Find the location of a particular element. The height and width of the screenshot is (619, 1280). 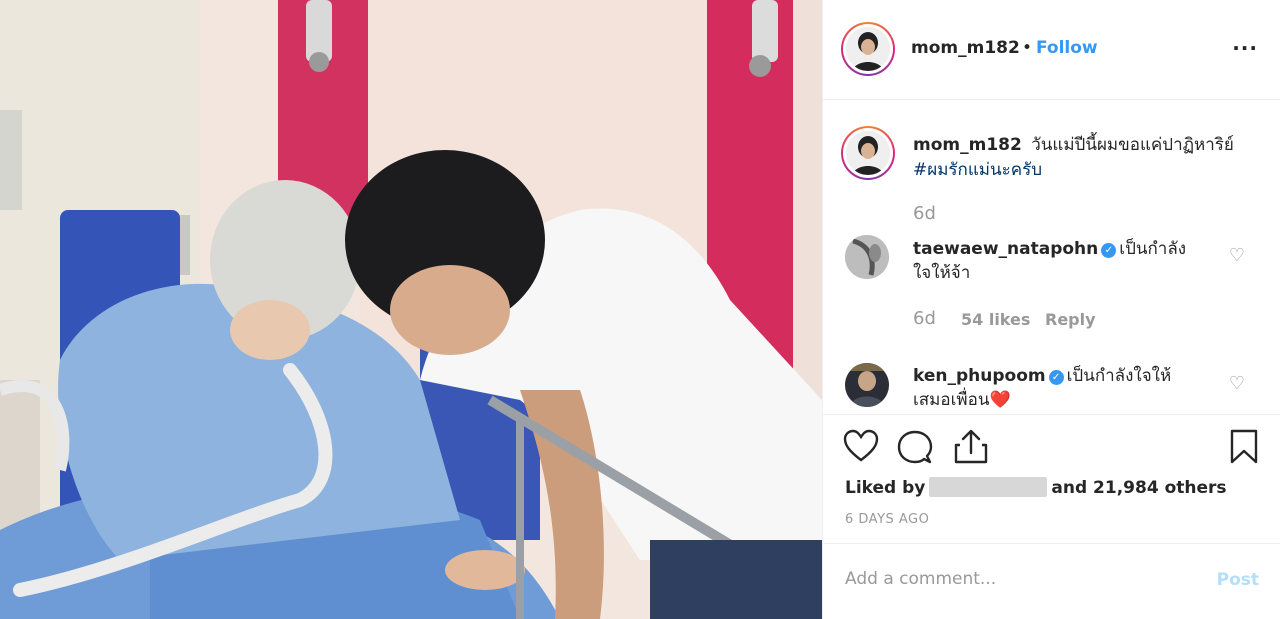

comment-username: taewaew_natapohn is located at coordinates (1005, 249).